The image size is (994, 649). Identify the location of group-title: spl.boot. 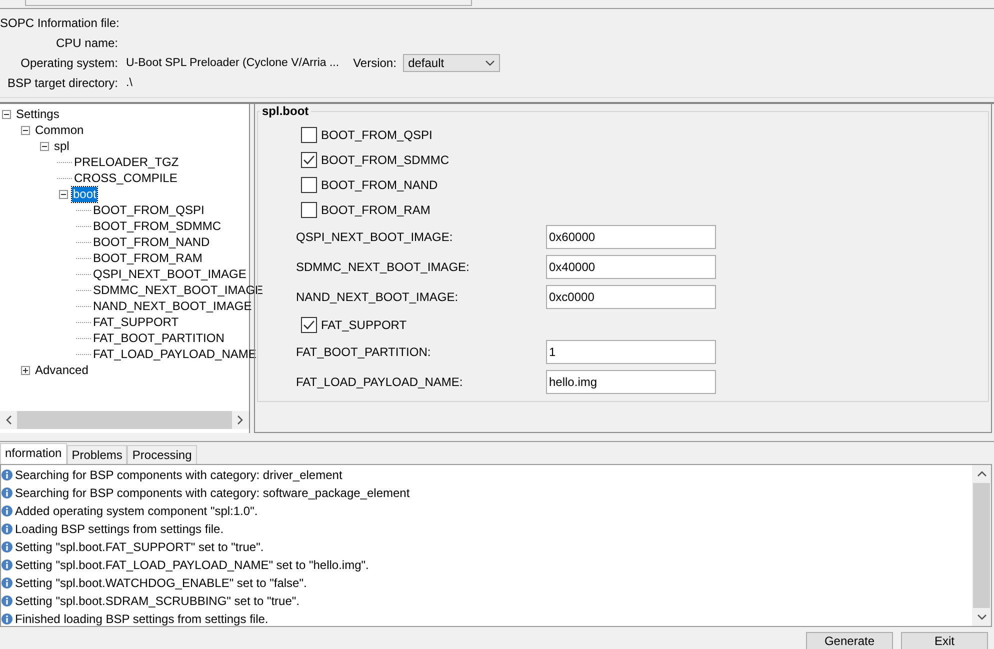
(285, 111).